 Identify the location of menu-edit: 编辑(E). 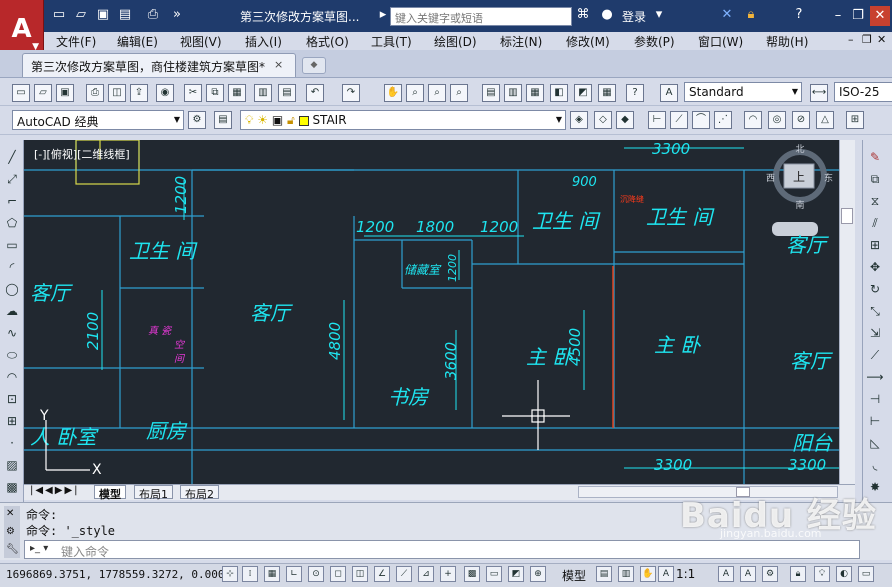
(137, 41).